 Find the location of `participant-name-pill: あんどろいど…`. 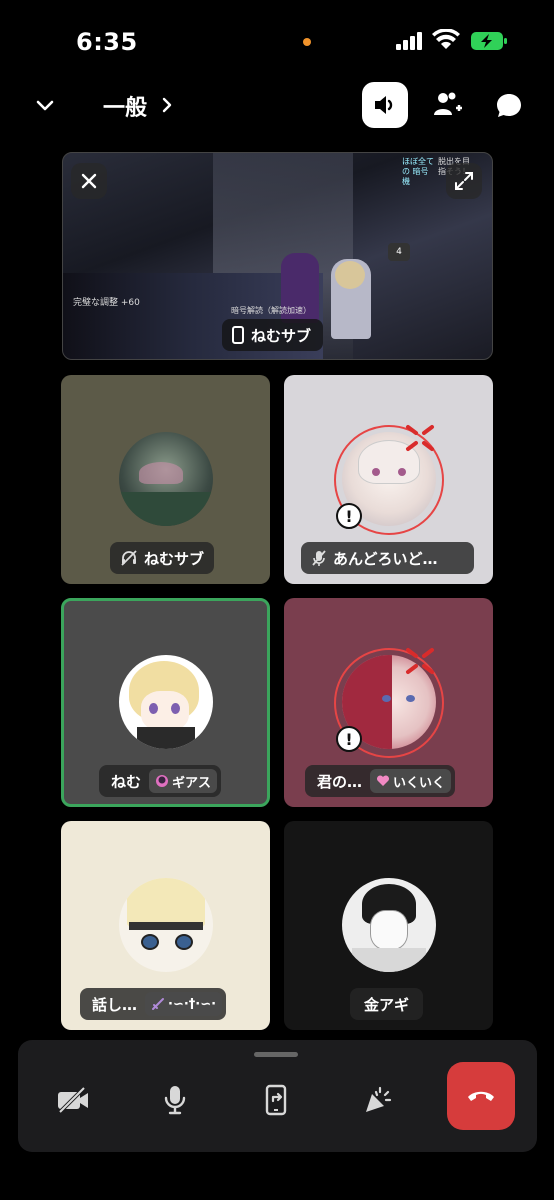

participant-name-pill: あんどろいど… is located at coordinates (387, 558).